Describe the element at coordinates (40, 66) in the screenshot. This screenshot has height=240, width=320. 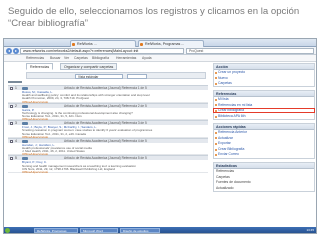
I see `tab-references: Referencias` at that location.